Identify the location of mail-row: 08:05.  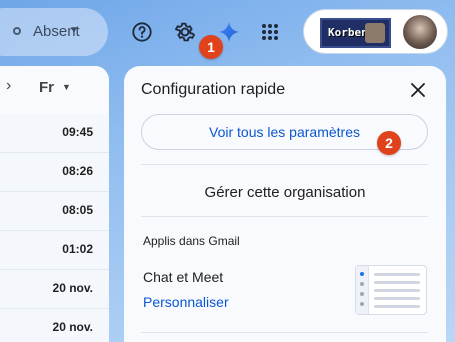
(54, 211).